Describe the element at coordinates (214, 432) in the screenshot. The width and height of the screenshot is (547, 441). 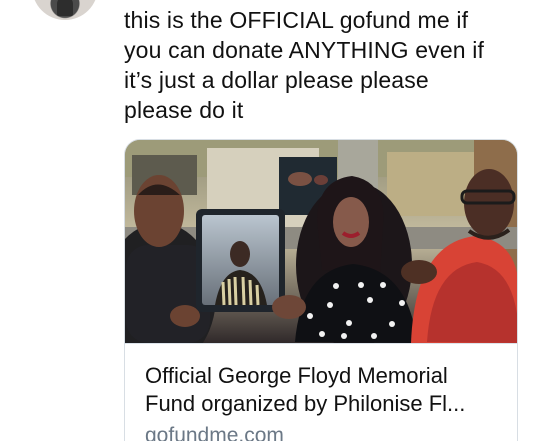
I see `link-card-domain: gofundme.com` at that location.